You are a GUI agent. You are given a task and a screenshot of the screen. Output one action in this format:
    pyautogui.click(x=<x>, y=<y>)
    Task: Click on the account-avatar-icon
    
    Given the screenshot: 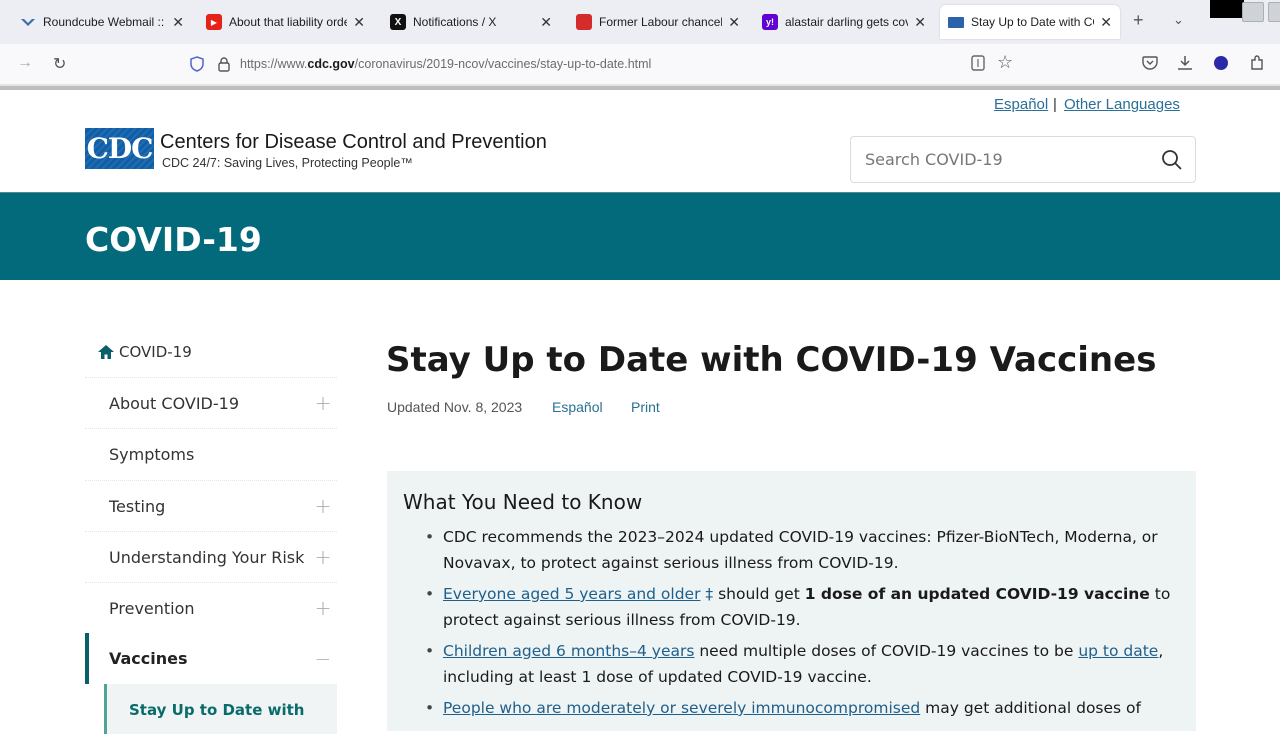 What is the action you would take?
    pyautogui.click(x=1221, y=63)
    